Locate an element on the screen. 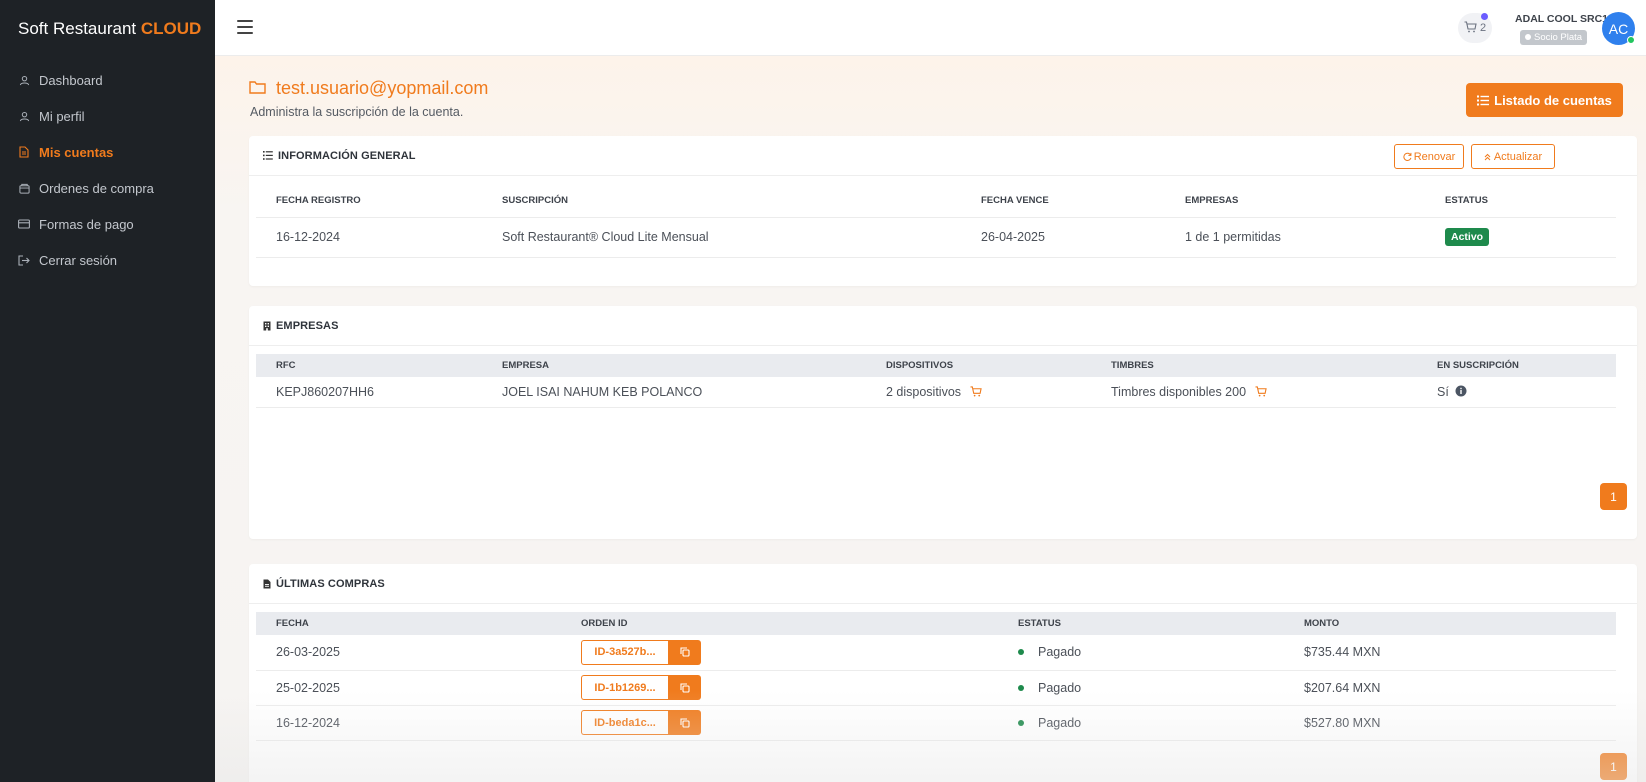  col-fecha: FECHA is located at coordinates (408, 623).